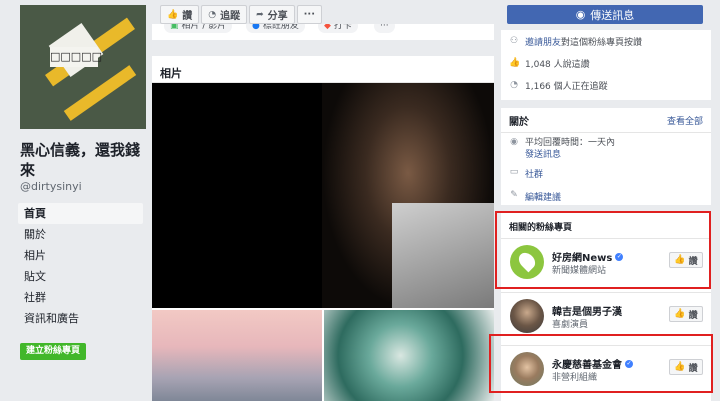  I want to click on page-handle: @dirtysinyi, so click(51, 186).